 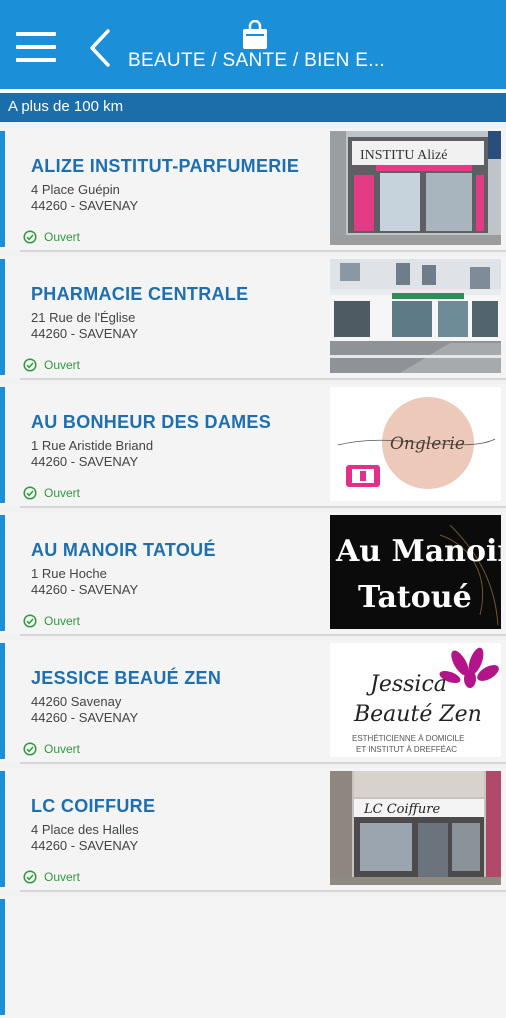 I want to click on shop-address: 4 Place des Halles, so click(x=85, y=829).